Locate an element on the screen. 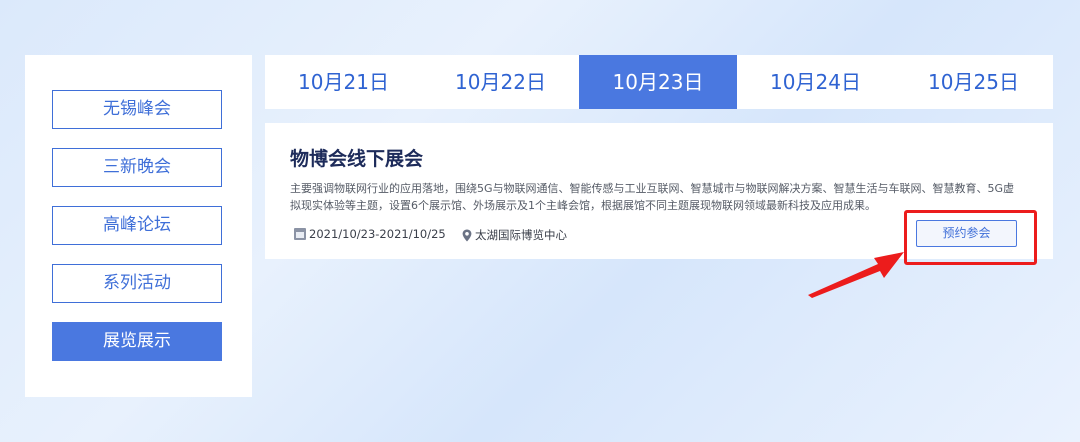 This screenshot has height=442, width=1080. tab-oct-23: 10月23日 is located at coordinates (658, 82).